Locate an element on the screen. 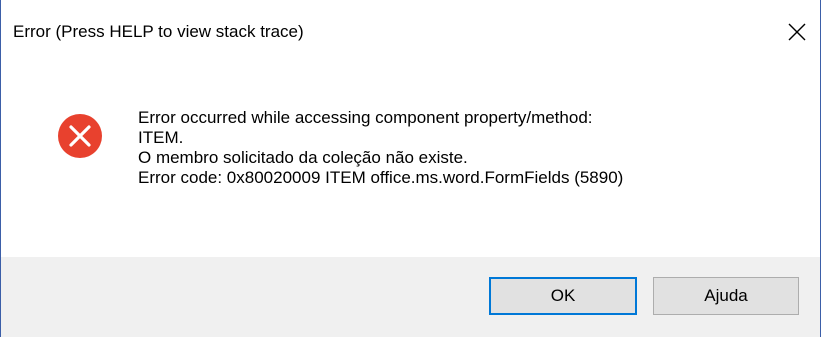 The width and height of the screenshot is (821, 337). close-button is located at coordinates (797, 32).